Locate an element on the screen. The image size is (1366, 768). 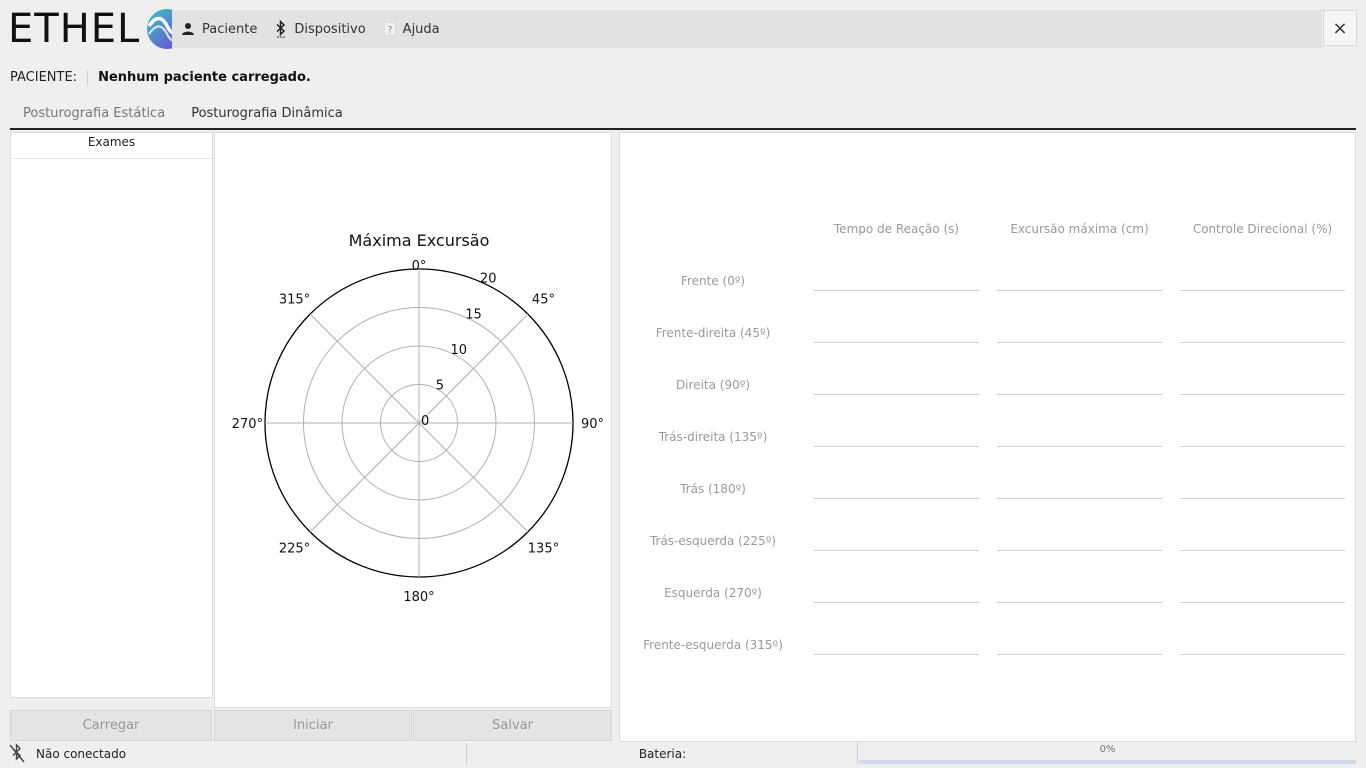
angle-label: 45° is located at coordinates (543, 300).